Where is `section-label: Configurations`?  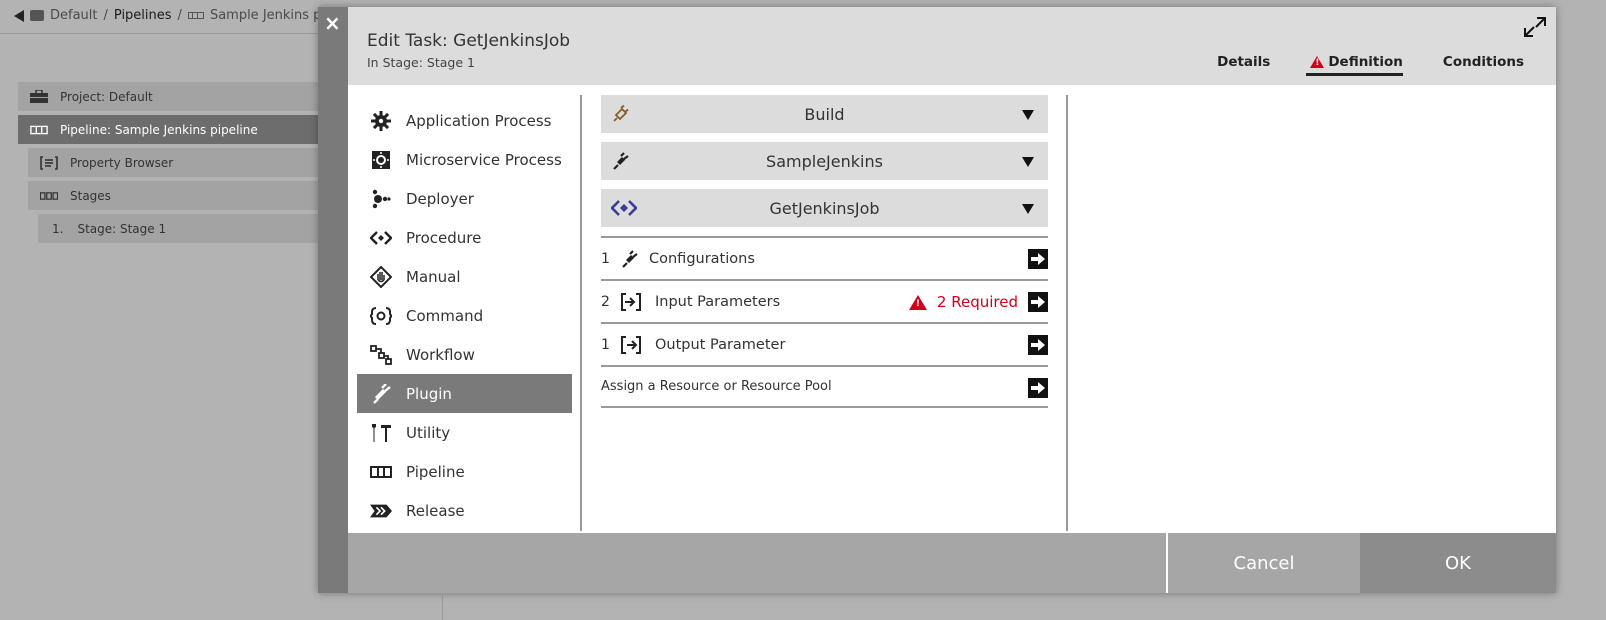
section-label: Configurations is located at coordinates (702, 258).